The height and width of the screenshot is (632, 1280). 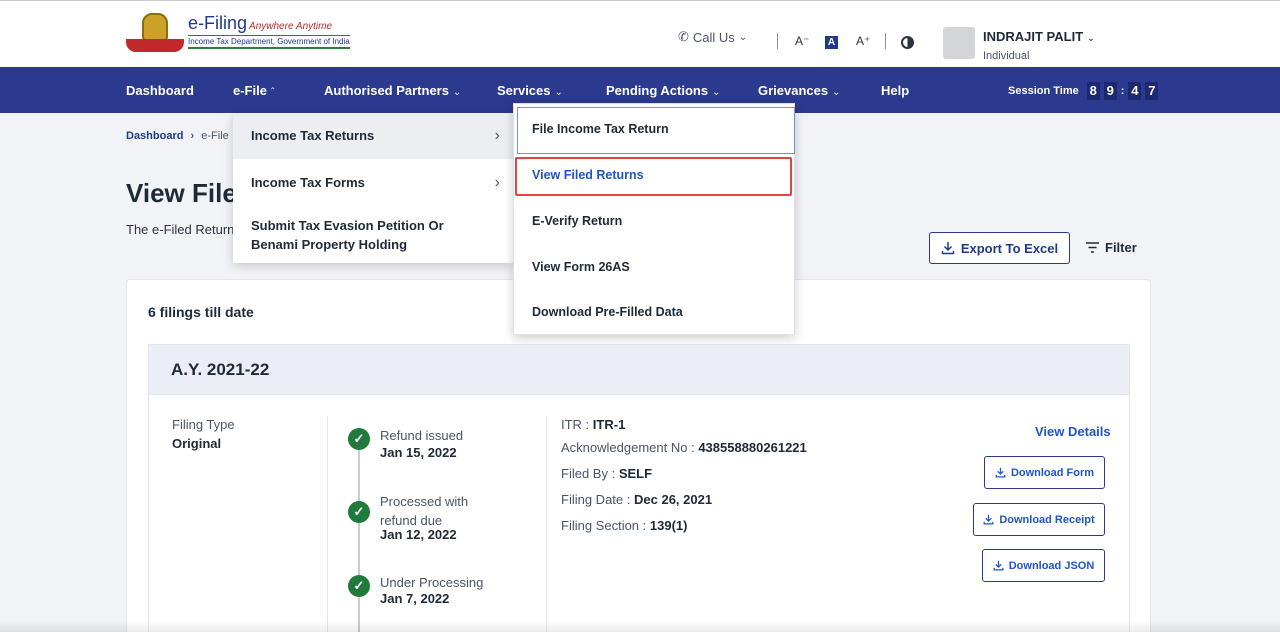 I want to click on submenu-view-filed-returns: View Filed Returns, so click(x=588, y=175).